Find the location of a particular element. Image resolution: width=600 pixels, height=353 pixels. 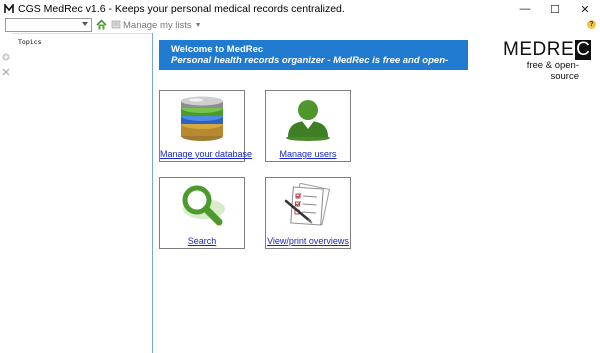

manage-lists-label: Manage my lists is located at coordinates (157, 25).